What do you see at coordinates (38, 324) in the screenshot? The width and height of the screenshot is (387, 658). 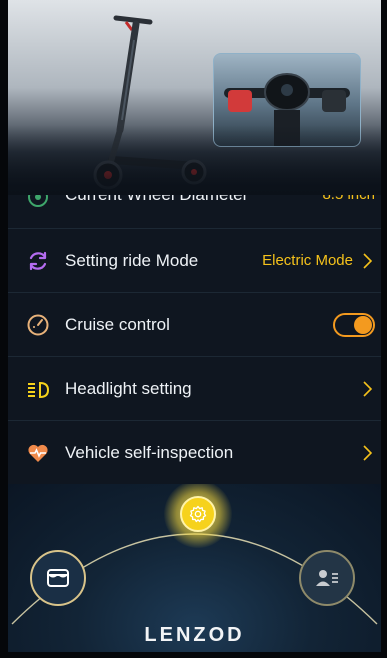 I see `speedometer-icon` at bounding box center [38, 324].